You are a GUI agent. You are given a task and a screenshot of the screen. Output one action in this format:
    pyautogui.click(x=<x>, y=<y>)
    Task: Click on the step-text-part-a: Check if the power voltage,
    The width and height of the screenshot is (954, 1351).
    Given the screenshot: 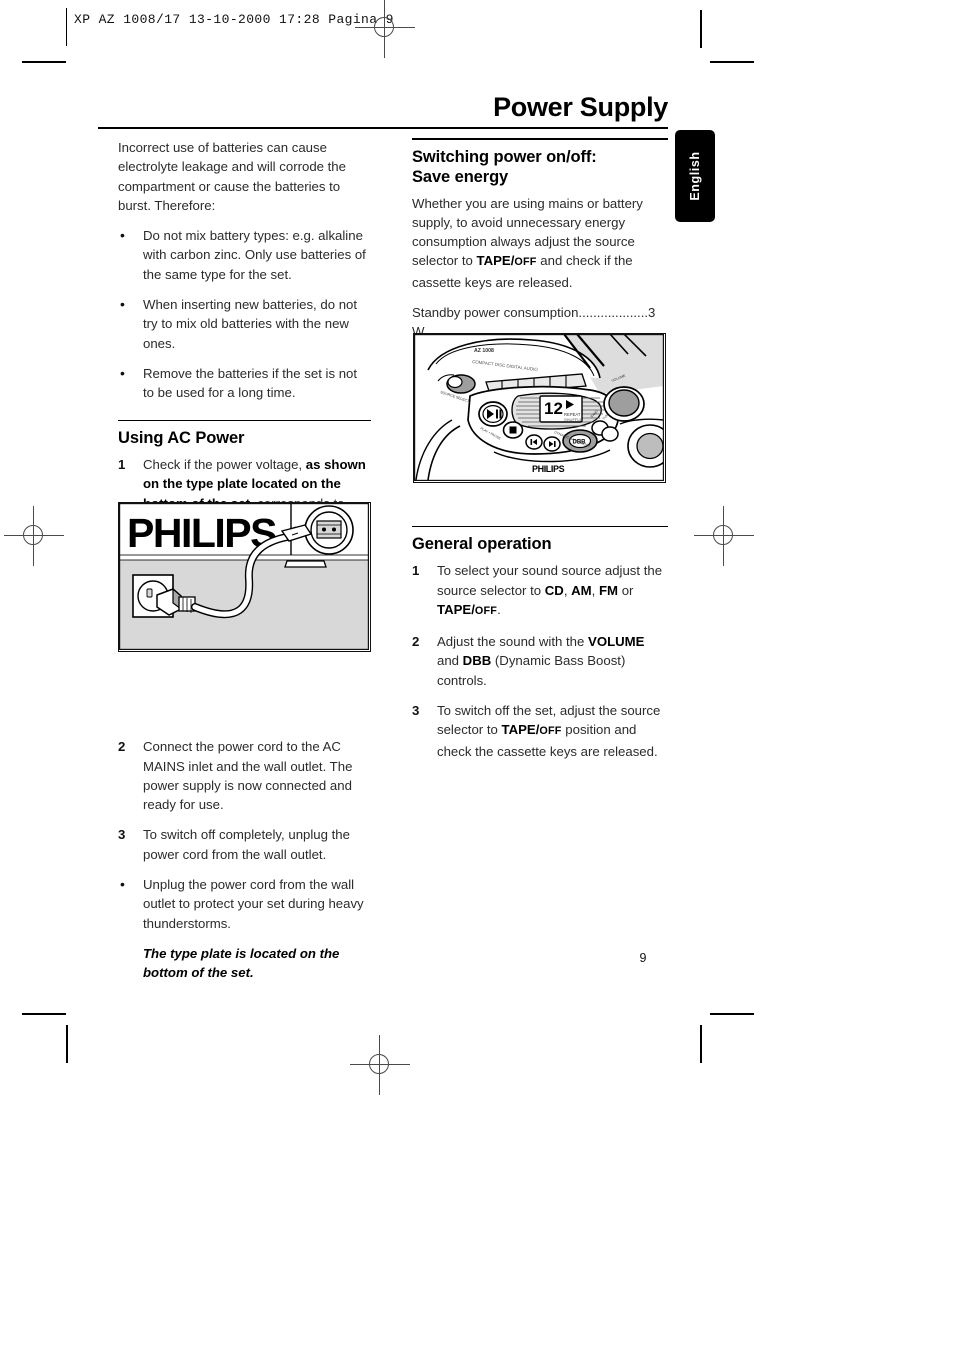 What is the action you would take?
    pyautogui.click(x=224, y=465)
    